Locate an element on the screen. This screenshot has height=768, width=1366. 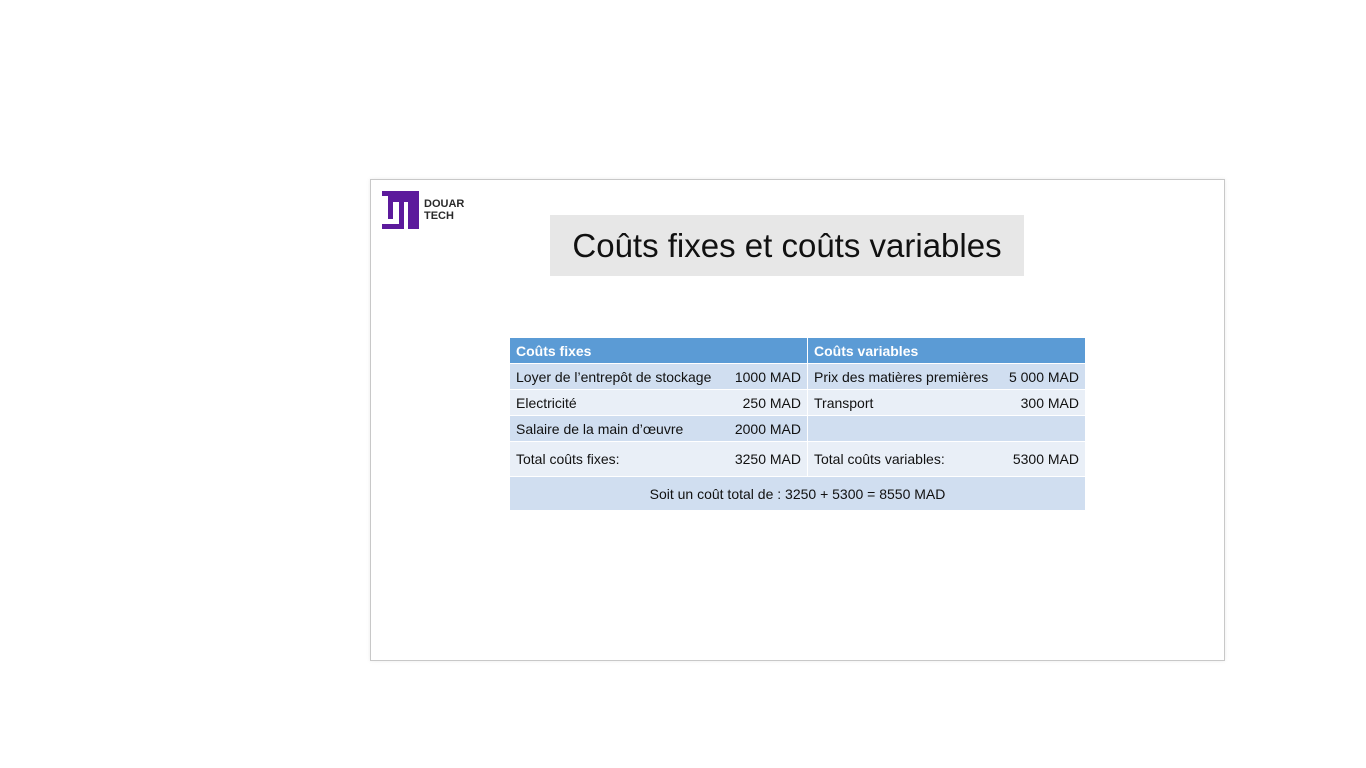
variable-total-value: 5300 MAD is located at coordinates (1045, 459).